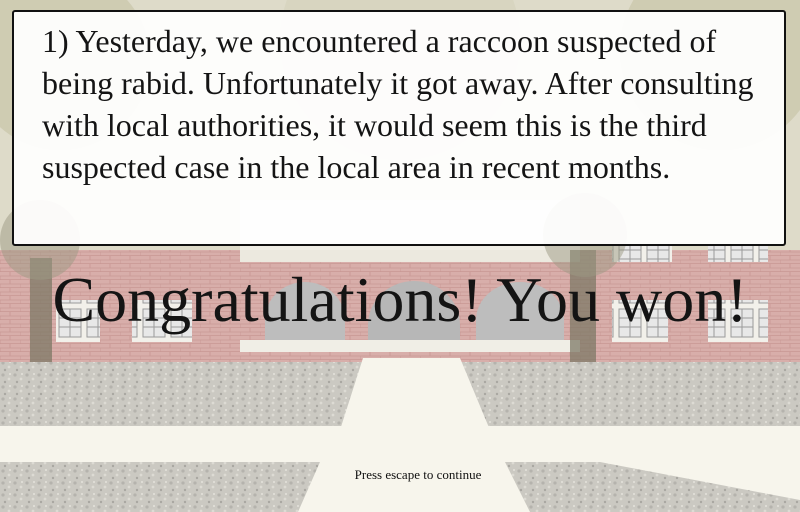  Describe the element at coordinates (400, 299) in the screenshot. I see `victory-banner: Congratulations! You won!` at that location.